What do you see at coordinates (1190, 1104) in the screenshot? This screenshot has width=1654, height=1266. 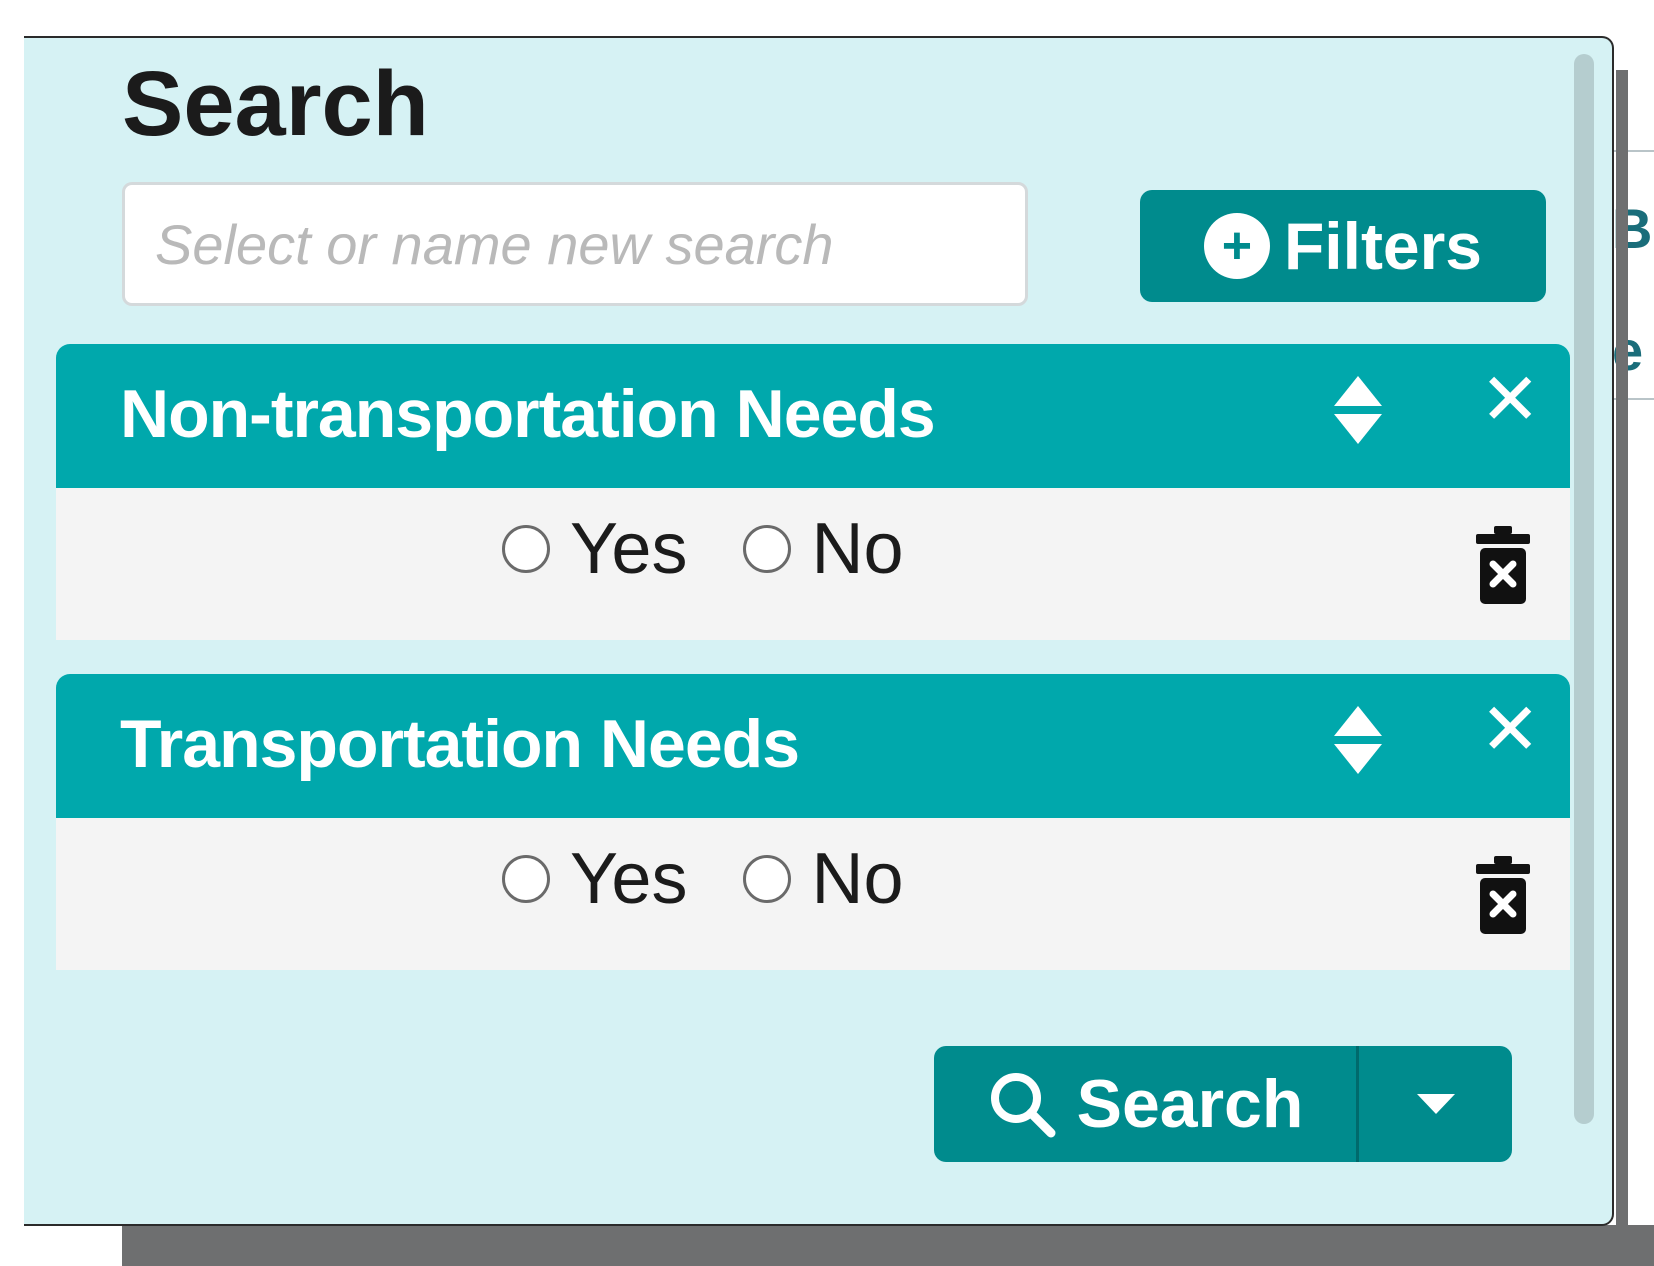 I see `search-button-label: Search` at bounding box center [1190, 1104].